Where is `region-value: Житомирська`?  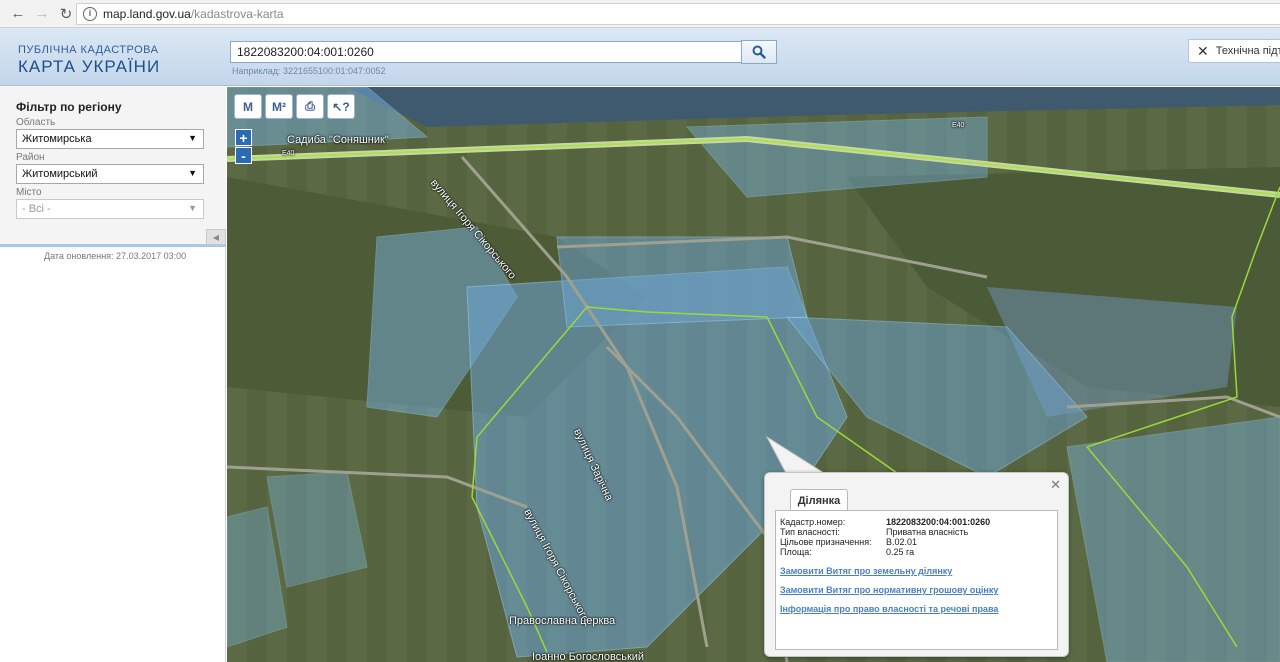
region-value: Житомирська is located at coordinates (57, 139).